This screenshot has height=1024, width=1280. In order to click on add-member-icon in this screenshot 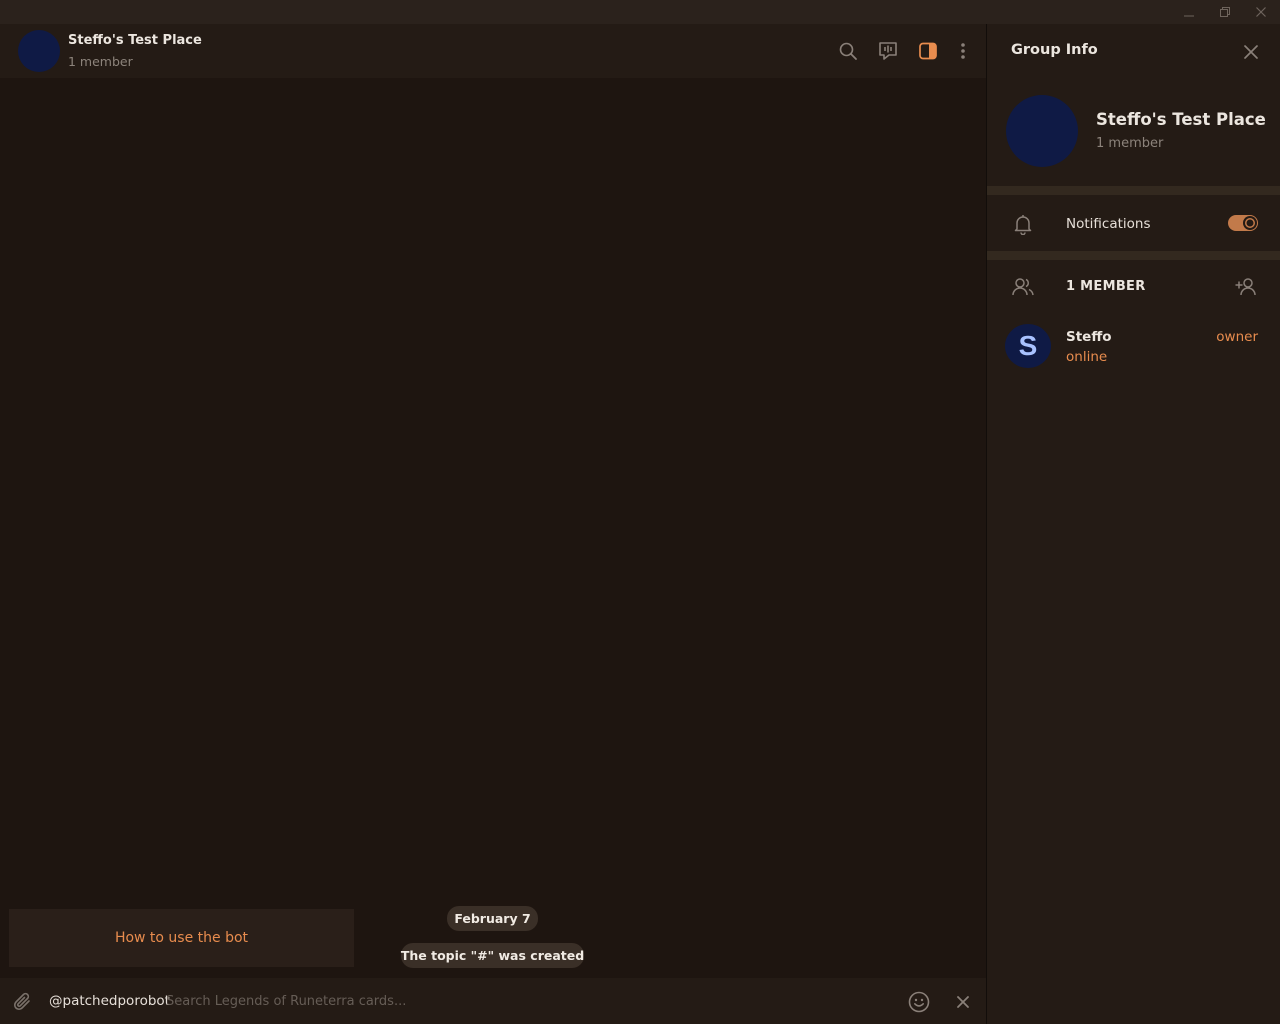, I will do `click(1246, 287)`.